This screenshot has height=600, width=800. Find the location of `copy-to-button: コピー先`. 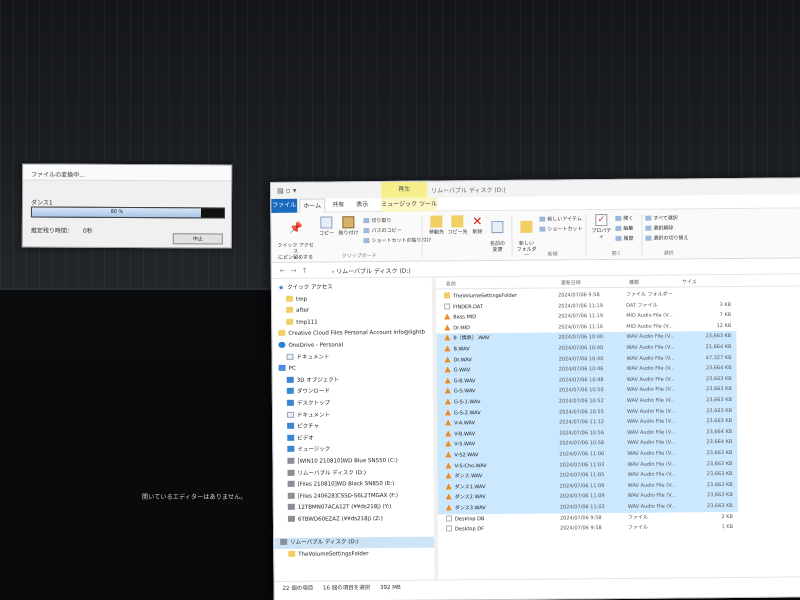

copy-to-button: コピー先 is located at coordinates (457, 225).